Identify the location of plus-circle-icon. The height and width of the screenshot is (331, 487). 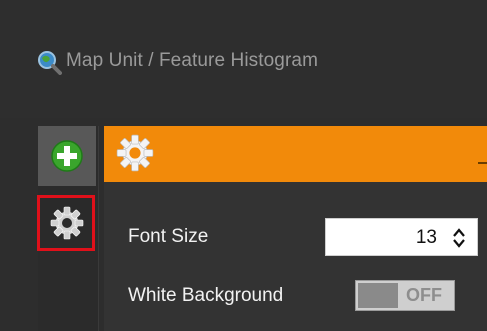
(67, 156).